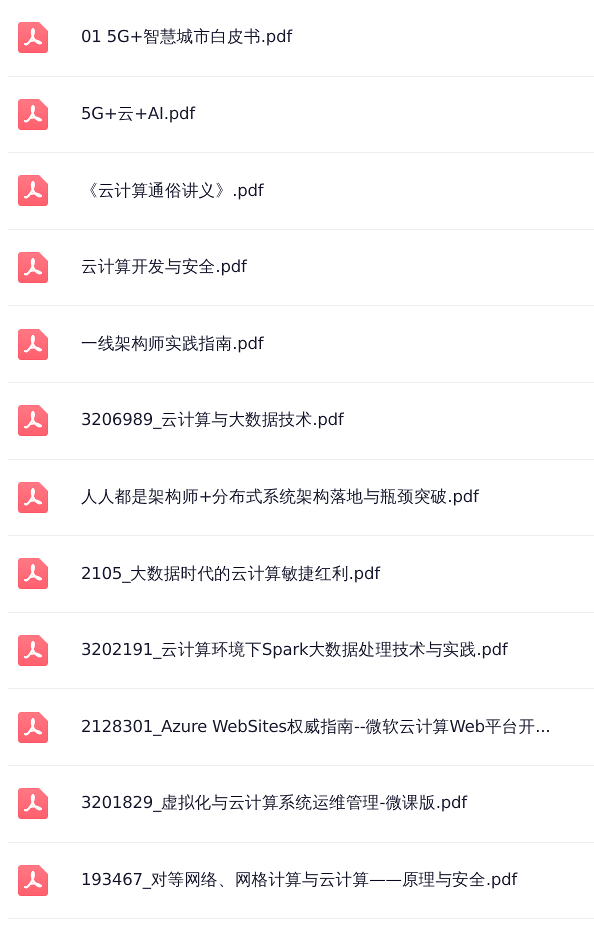 The width and height of the screenshot is (594, 950). I want to click on file-name: 3206989_云计算与大数据技术.pdf, so click(212, 420).